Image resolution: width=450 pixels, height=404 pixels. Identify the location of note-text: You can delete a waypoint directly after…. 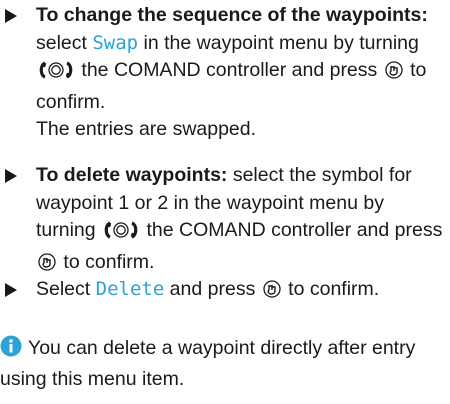
(208, 363).